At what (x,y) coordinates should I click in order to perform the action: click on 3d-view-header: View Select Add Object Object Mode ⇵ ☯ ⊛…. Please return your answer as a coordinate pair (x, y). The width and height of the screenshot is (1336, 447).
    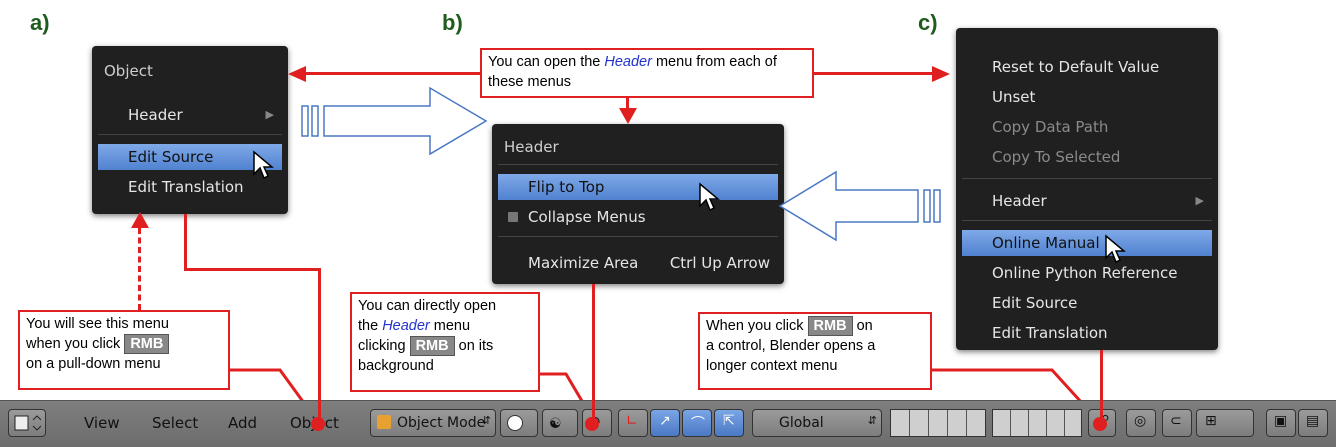
    Looking at the image, I should click on (668, 423).